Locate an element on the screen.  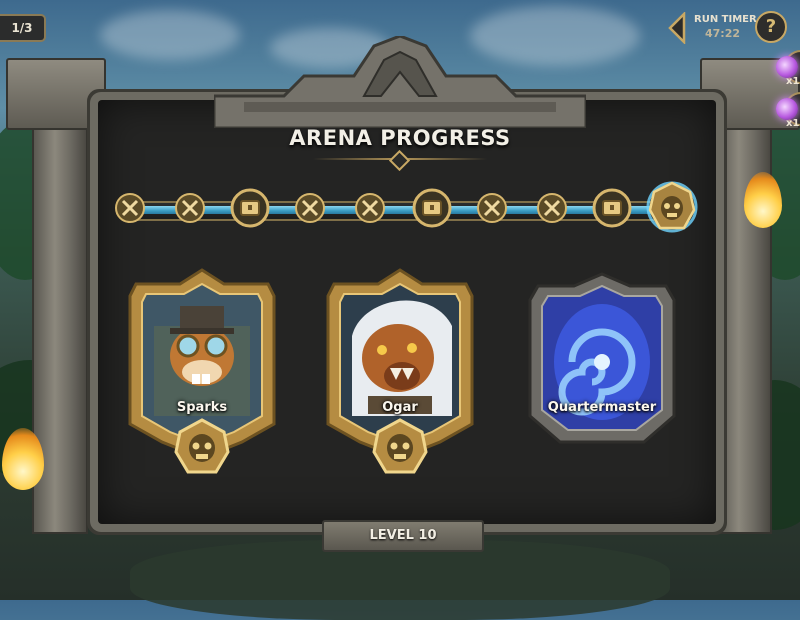
page-title: ARENA PROGRESS is located at coordinates (400, 138).